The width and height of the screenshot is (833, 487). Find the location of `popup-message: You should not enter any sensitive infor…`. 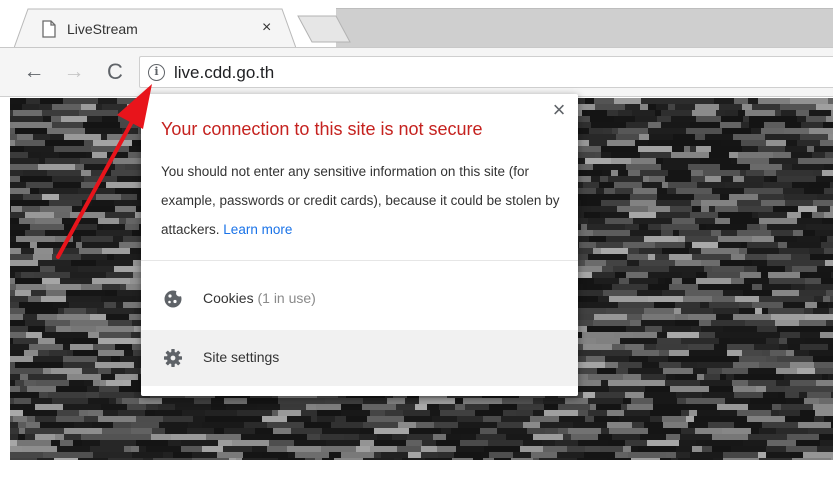

popup-message: You should not enter any sensitive infor… is located at coordinates (360, 200).